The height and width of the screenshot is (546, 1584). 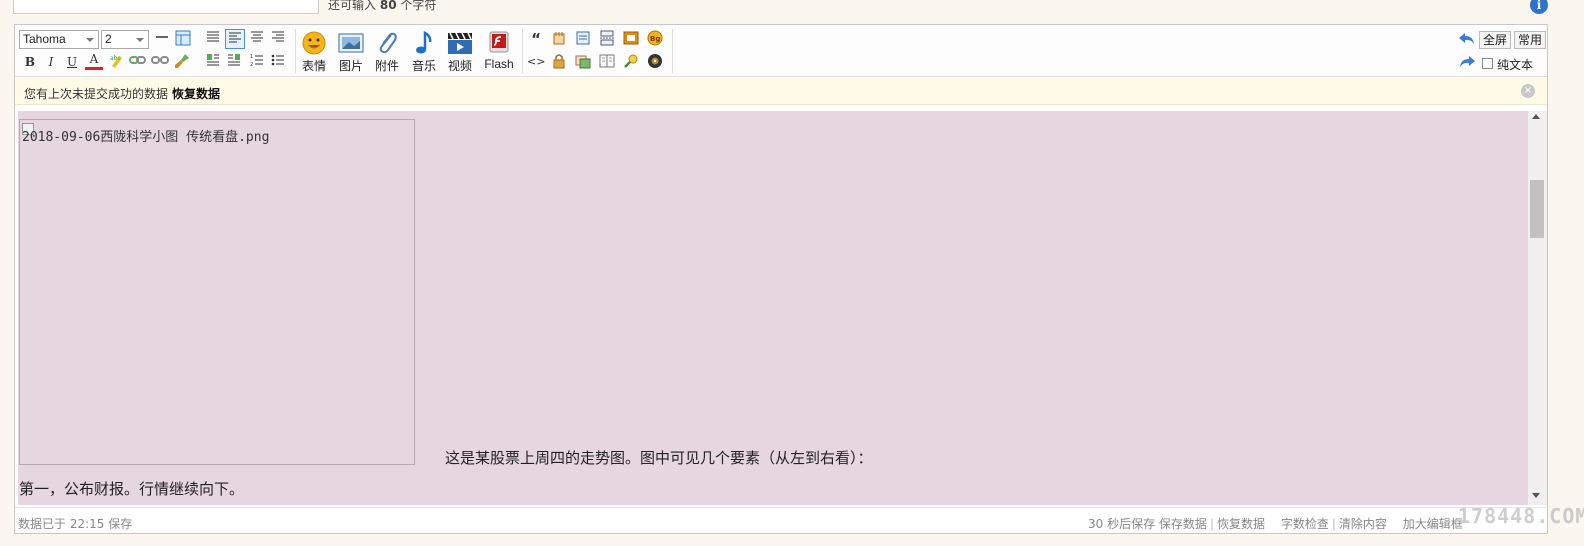 I want to click on align-justify-icon, so click(x=213, y=39).